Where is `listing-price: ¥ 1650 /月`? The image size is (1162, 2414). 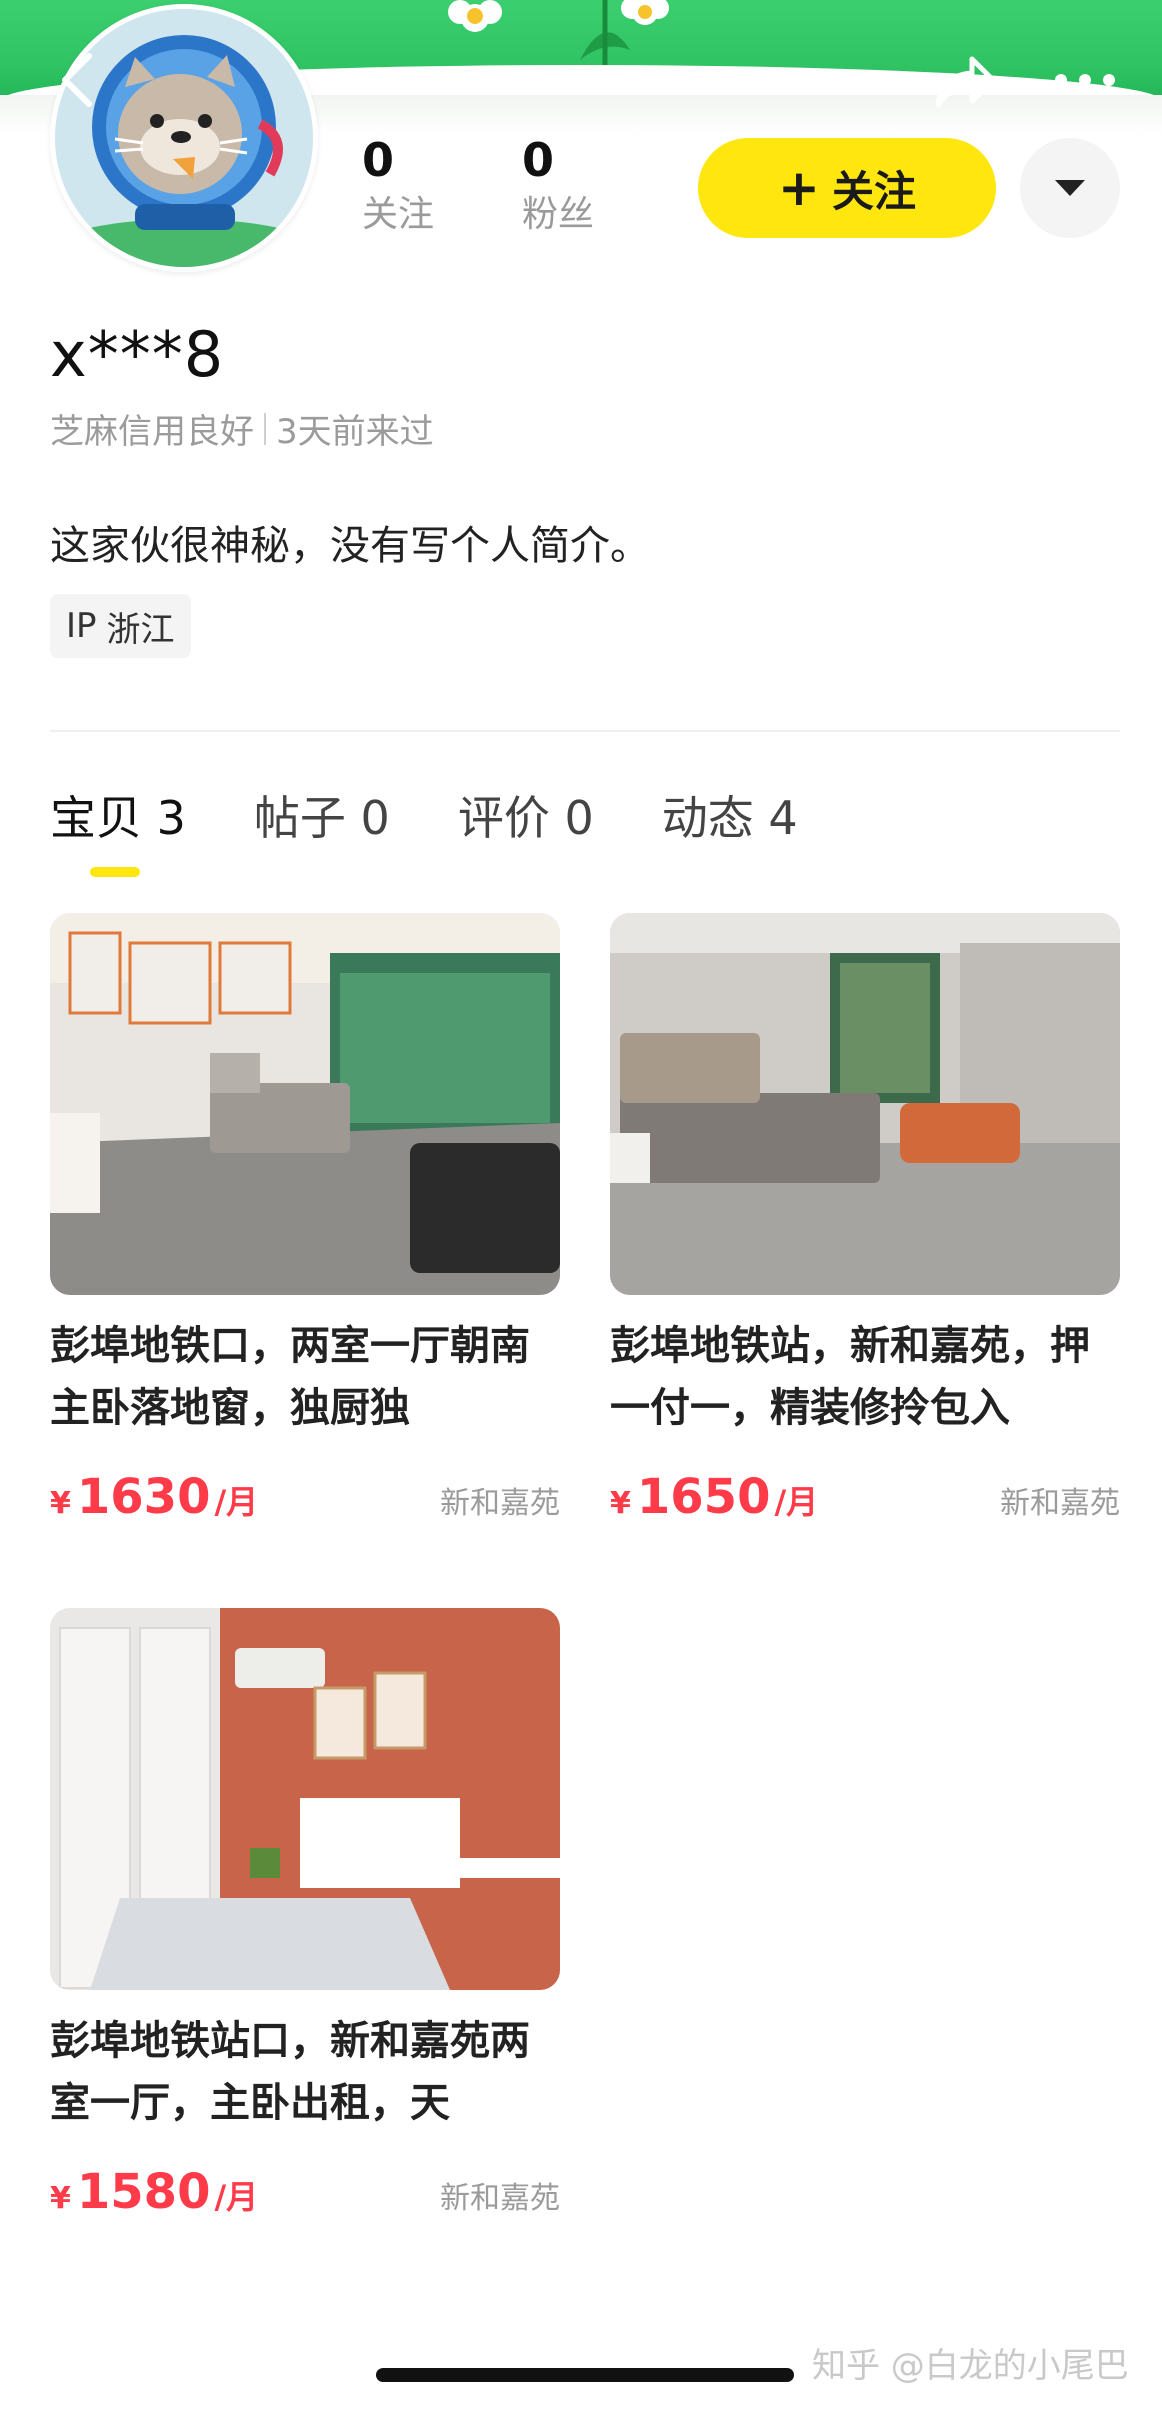 listing-price: ¥ 1650 /月 is located at coordinates (714, 1497).